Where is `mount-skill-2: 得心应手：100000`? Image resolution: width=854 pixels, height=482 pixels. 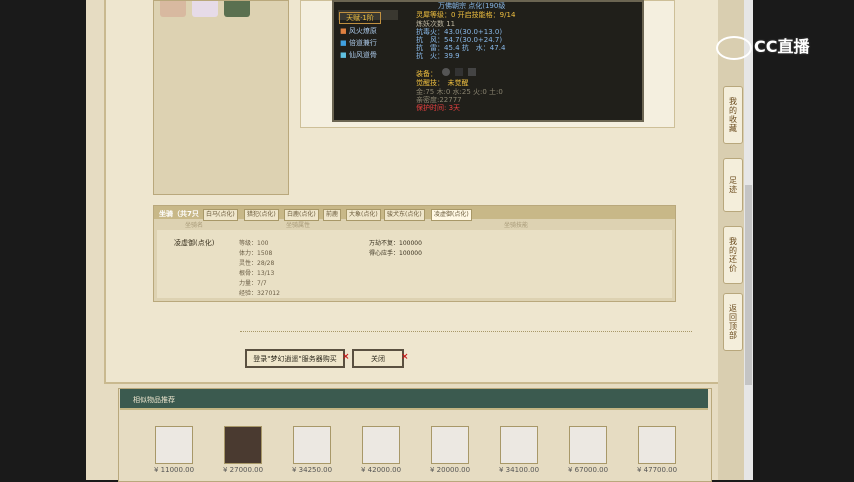
mount-skill-2: 得心应手：100000 is located at coordinates (395, 253).